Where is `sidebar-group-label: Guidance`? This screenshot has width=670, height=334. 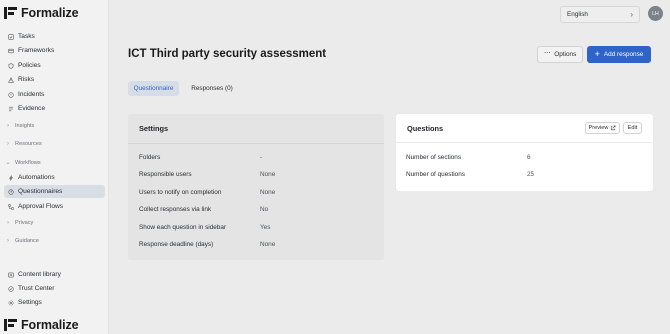
sidebar-group-label: Guidance is located at coordinates (27, 241).